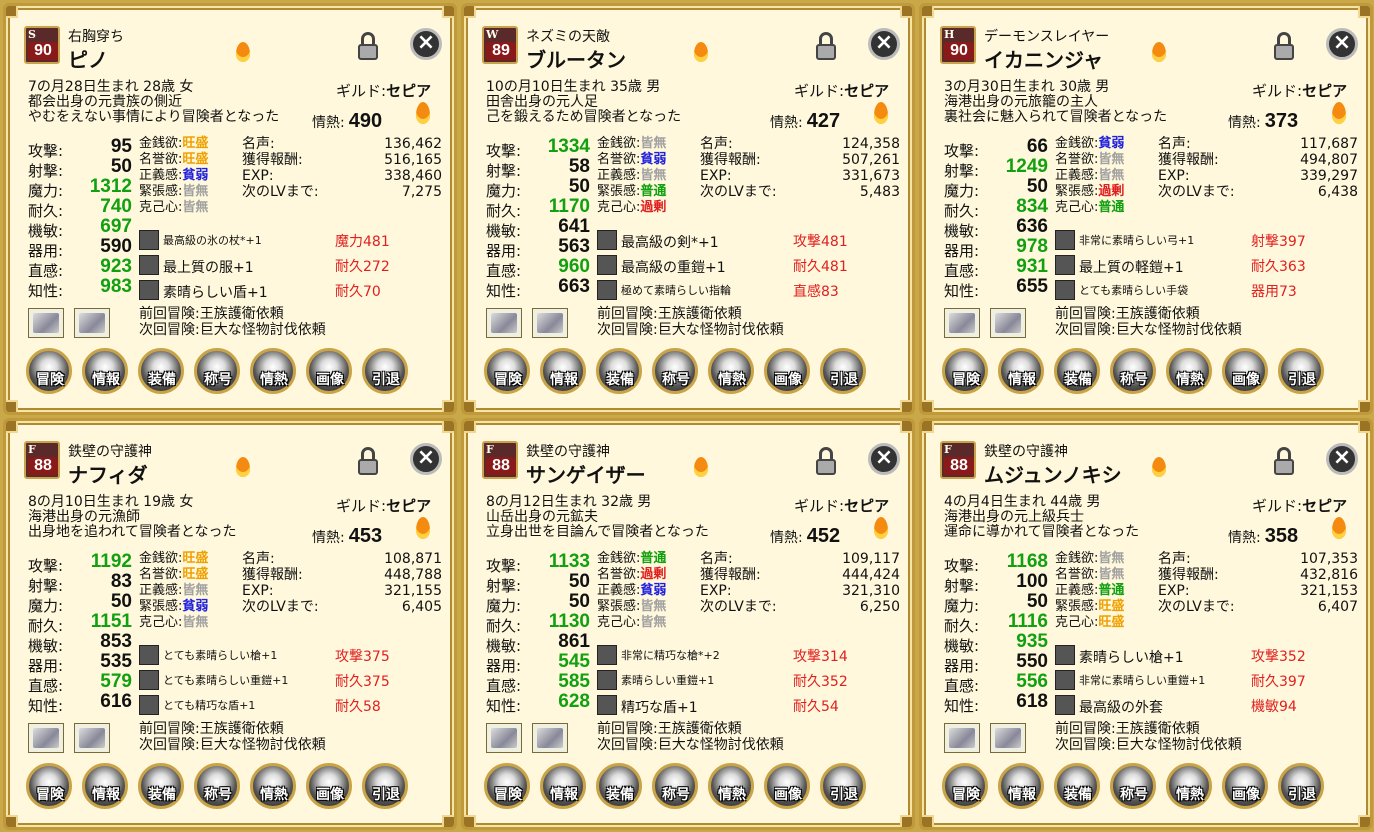 This screenshot has height=832, width=1374. I want to click on trait-row: 名誉欲:皆無, so click(1105, 160).